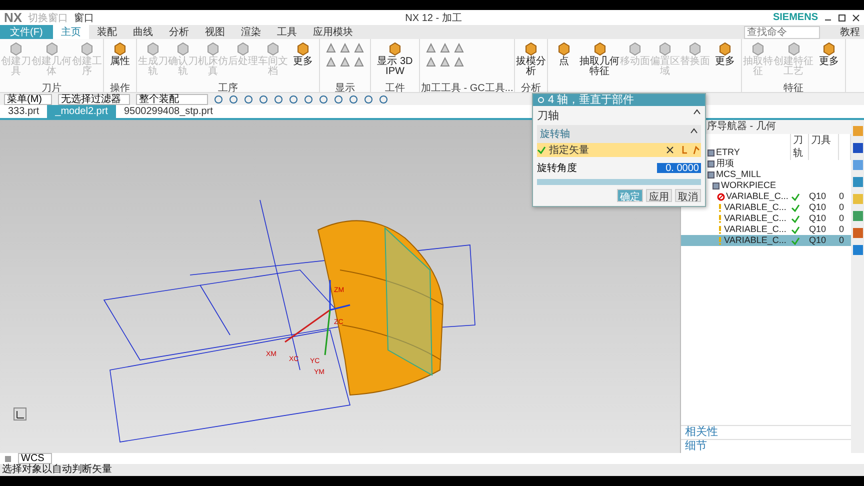  What do you see at coordinates (824, 147) in the screenshot?
I see `column-header: 刀具` at bounding box center [824, 147].